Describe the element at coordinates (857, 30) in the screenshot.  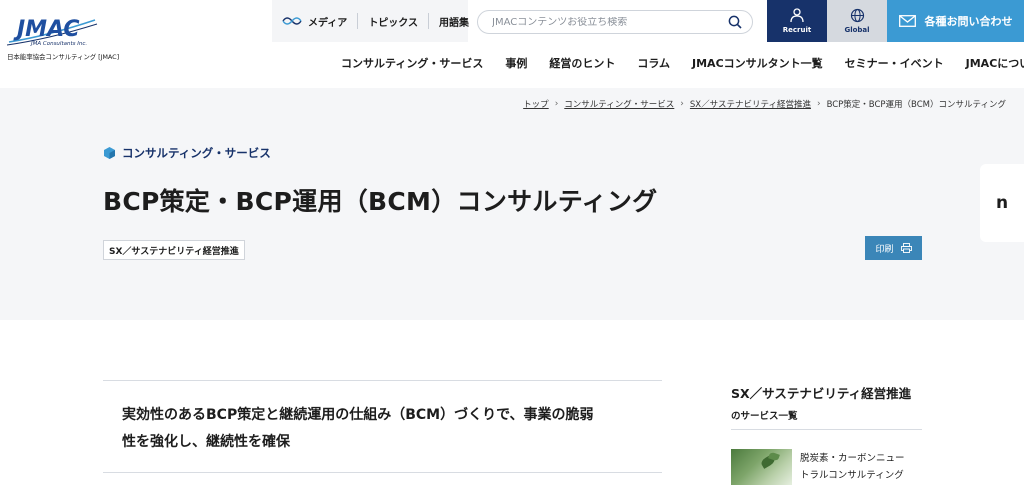
I see `global-label: Global` at that location.